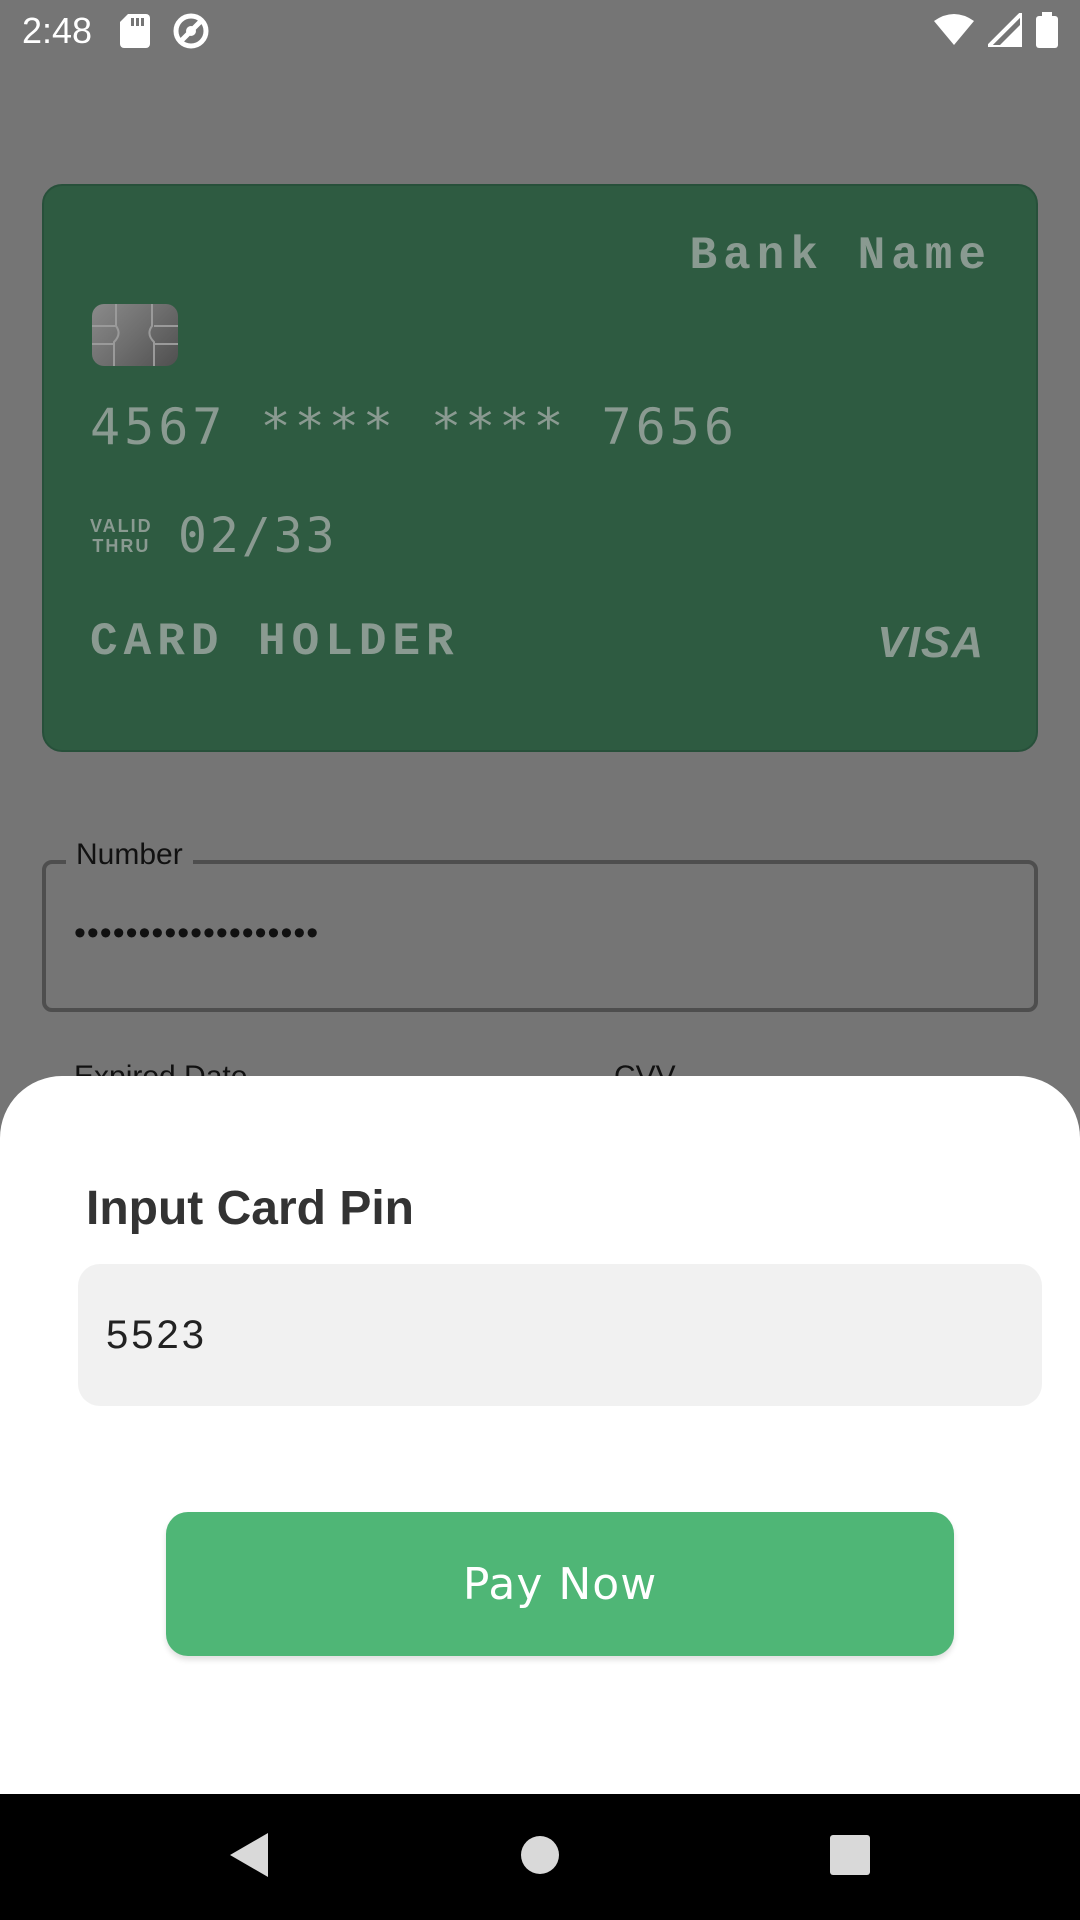  What do you see at coordinates (1047, 32) in the screenshot?
I see `battery-icon` at bounding box center [1047, 32].